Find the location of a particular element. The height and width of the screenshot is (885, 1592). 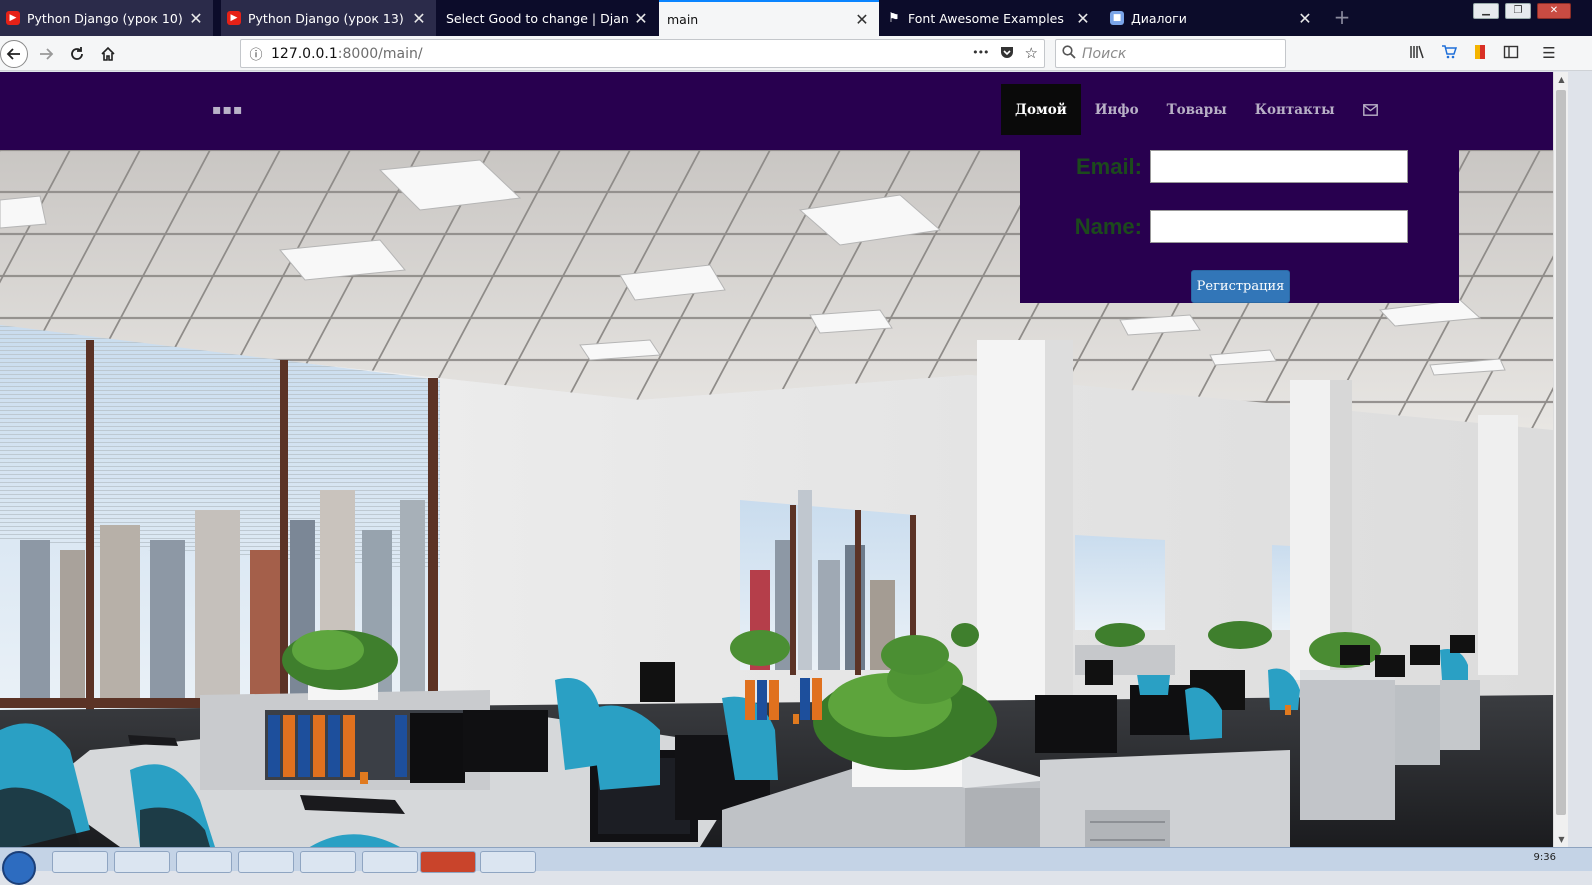

start-button is located at coordinates (19, 868).